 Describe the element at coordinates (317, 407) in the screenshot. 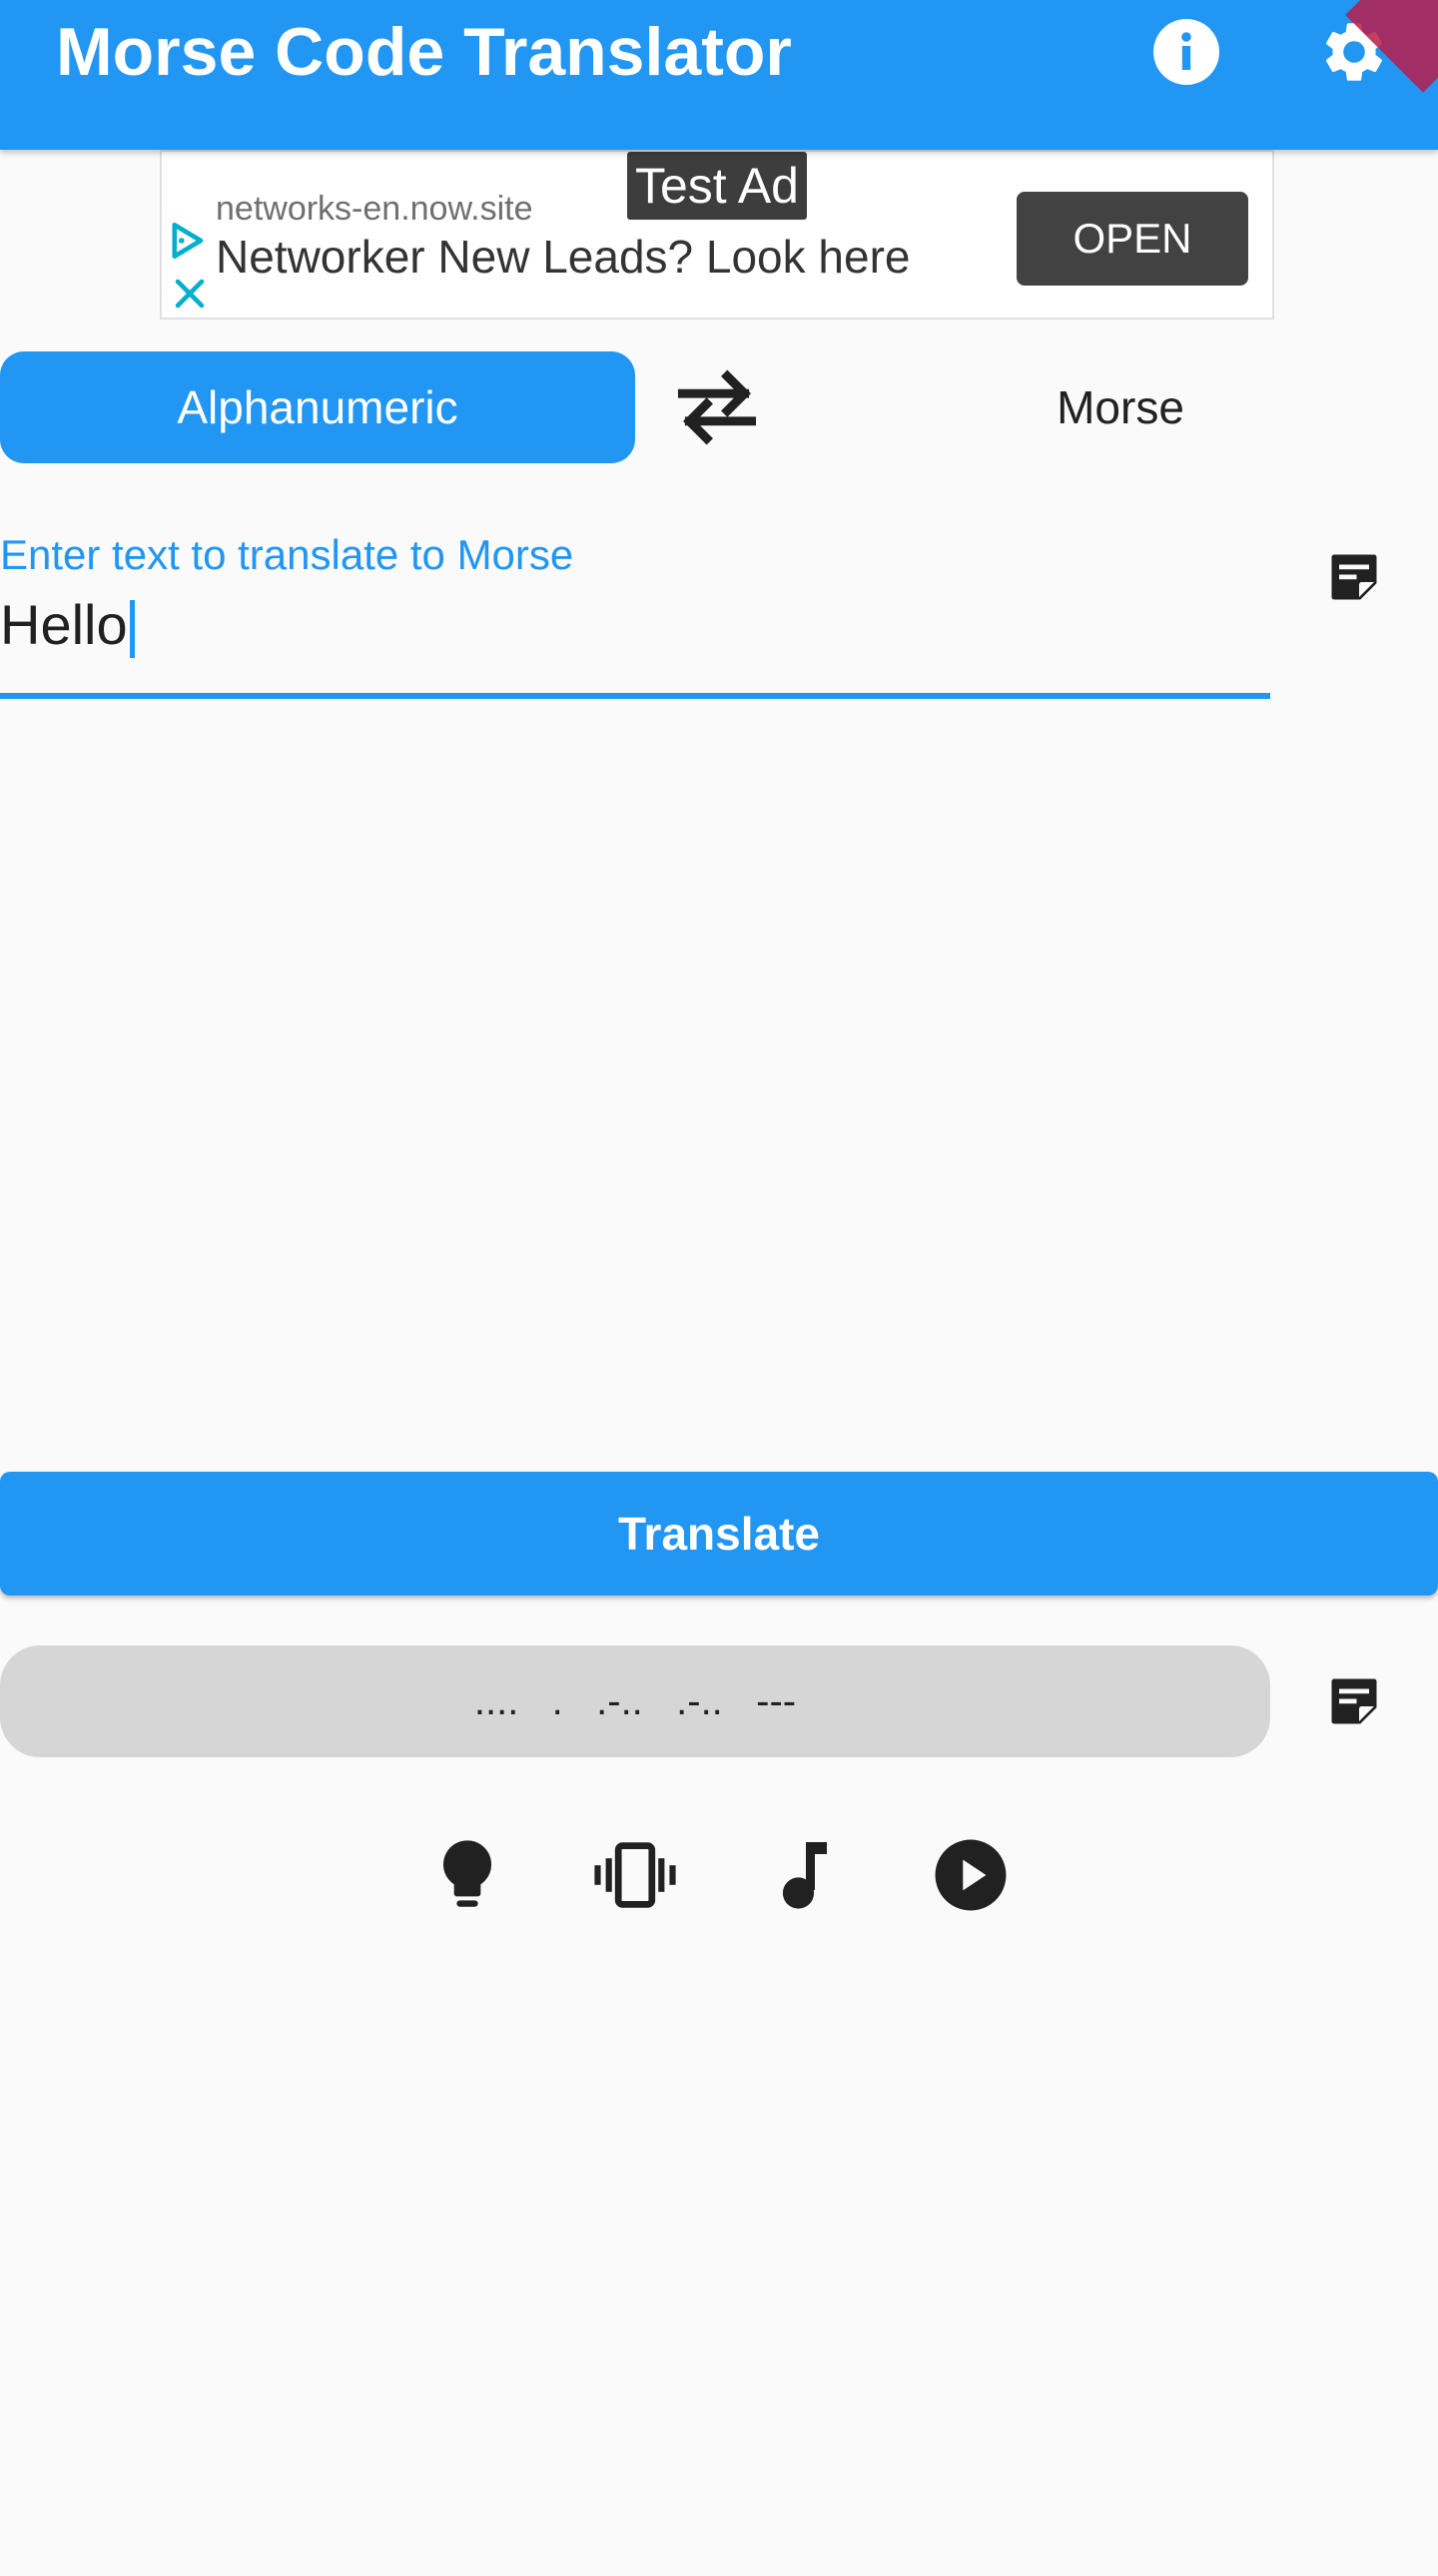

I see `mode-alphanumeric-button: Alphanumeric` at that location.